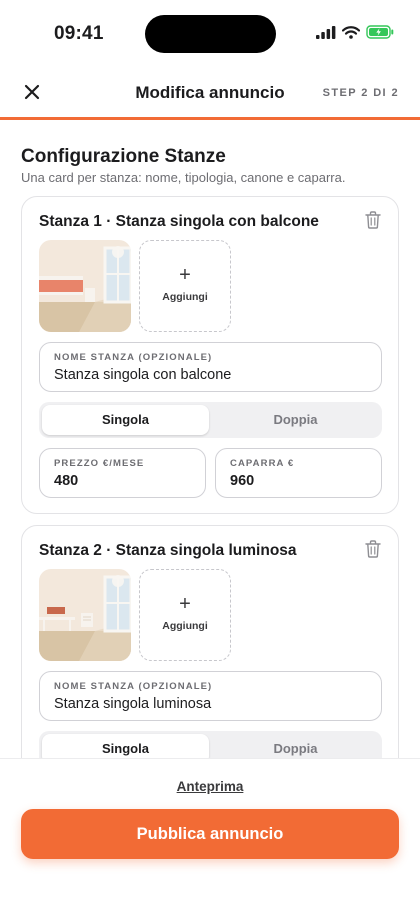 The height and width of the screenshot is (913, 420). Describe the element at coordinates (210, 420) in the screenshot. I see `room-type-segmented-control: Singola Doppia` at that location.